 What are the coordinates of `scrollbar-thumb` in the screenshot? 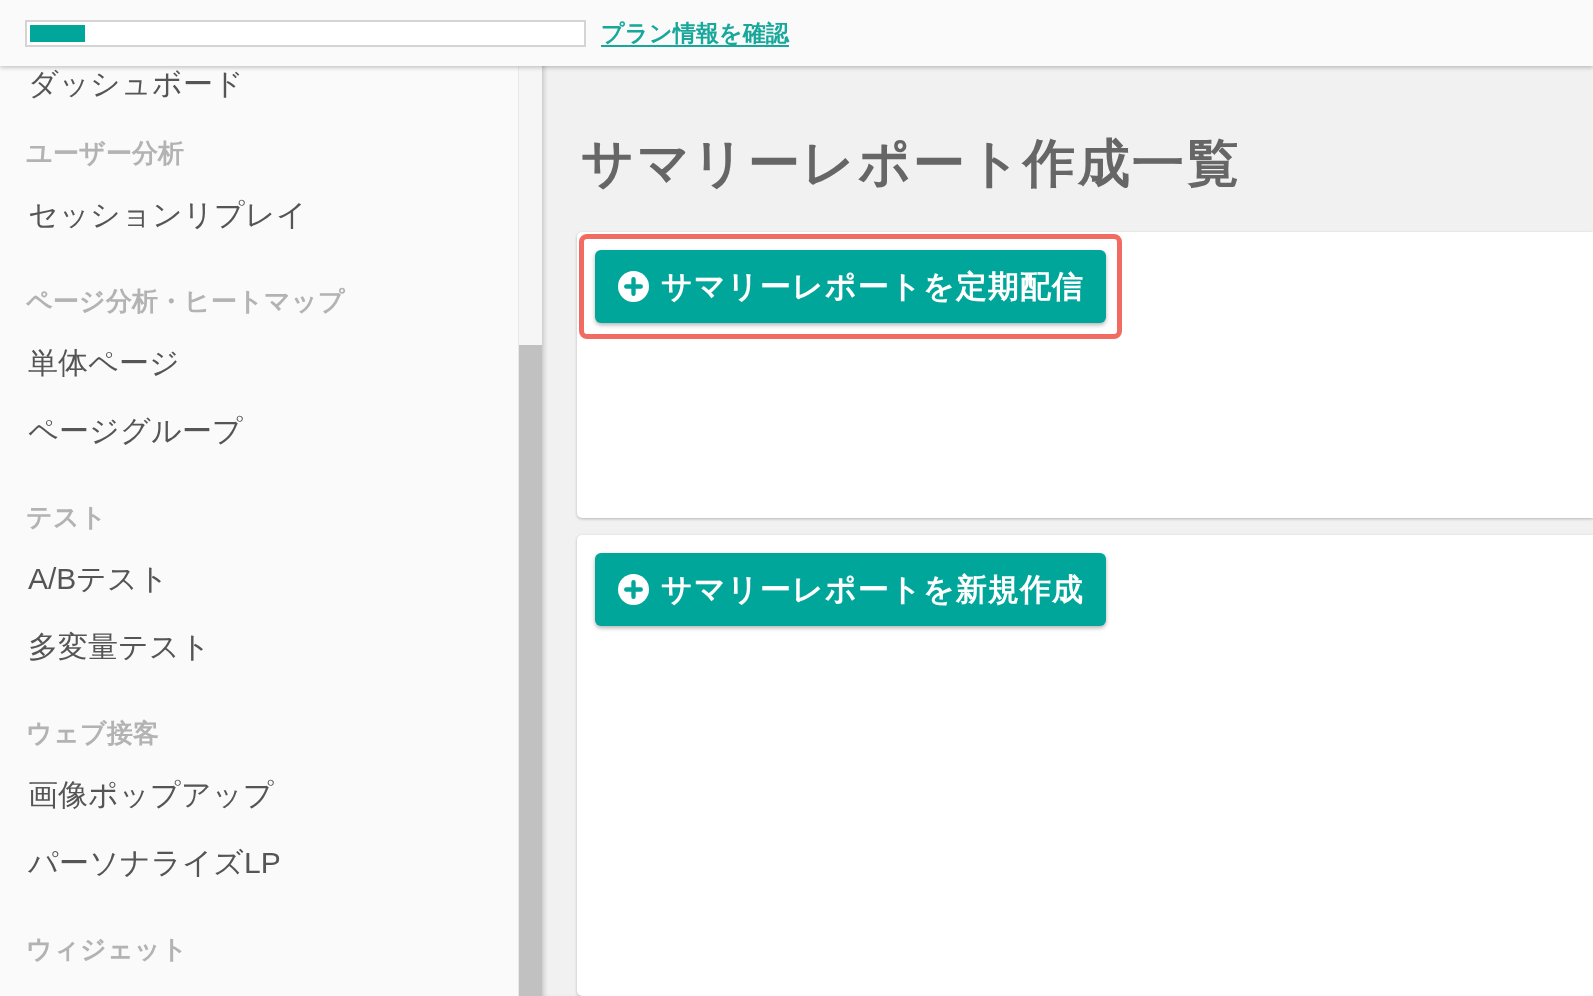 It's located at (530, 670).